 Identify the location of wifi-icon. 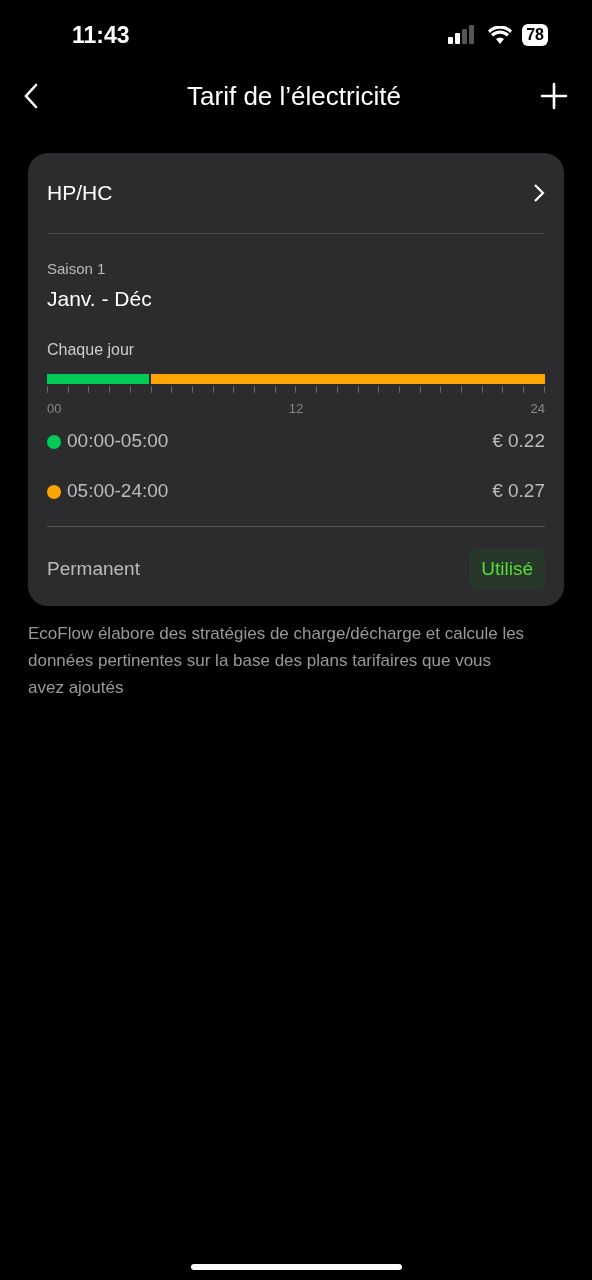
(500, 35).